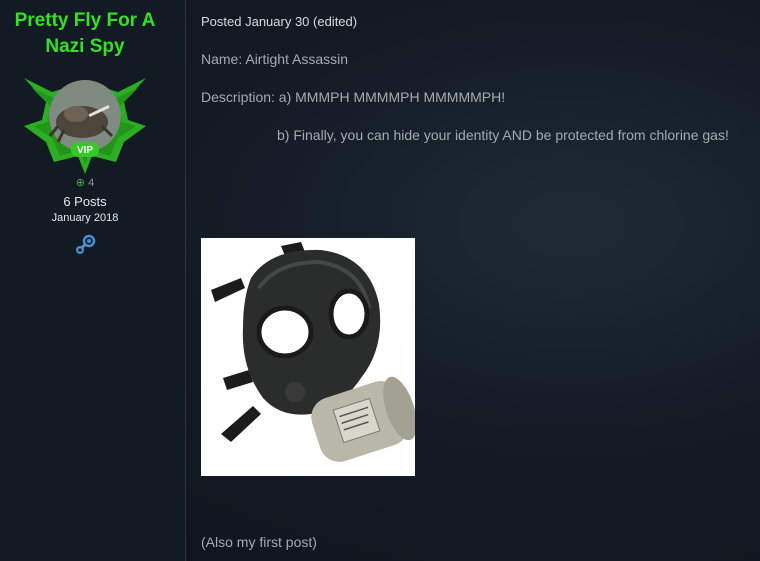 The width and height of the screenshot is (760, 561). What do you see at coordinates (279, 21) in the screenshot?
I see `post-meta: Posted January 30 (edited)` at bounding box center [279, 21].